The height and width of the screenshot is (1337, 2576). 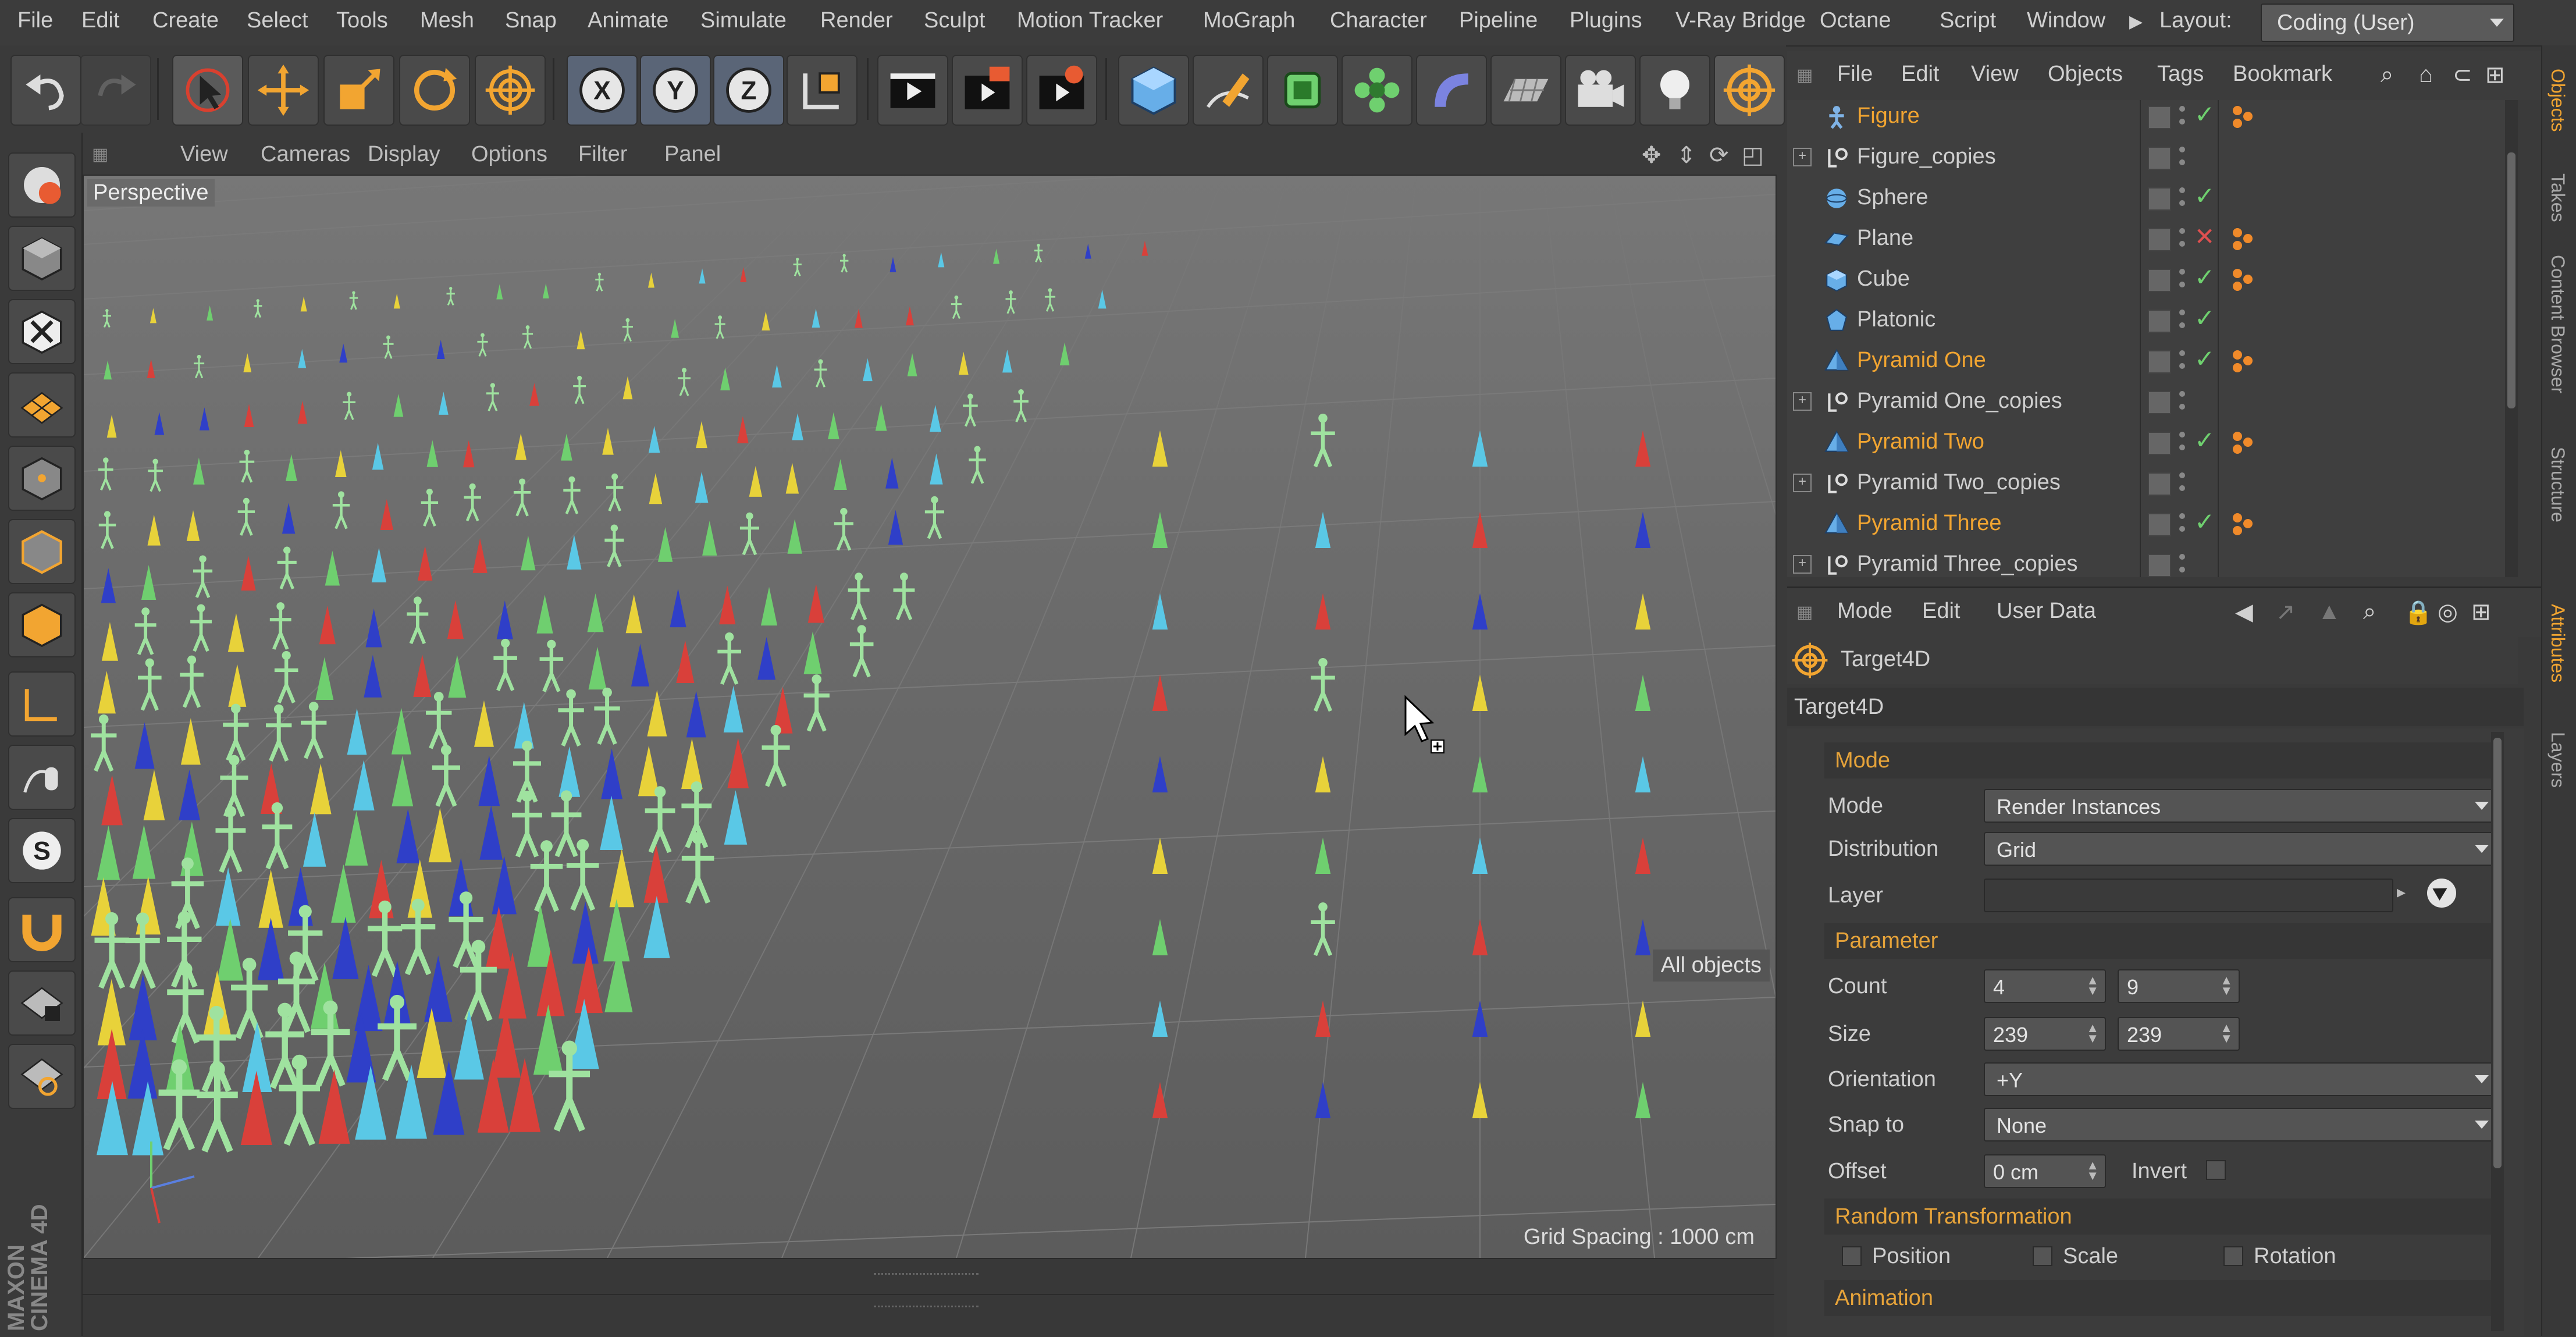 I want to click on camera-icon, so click(x=1601, y=91).